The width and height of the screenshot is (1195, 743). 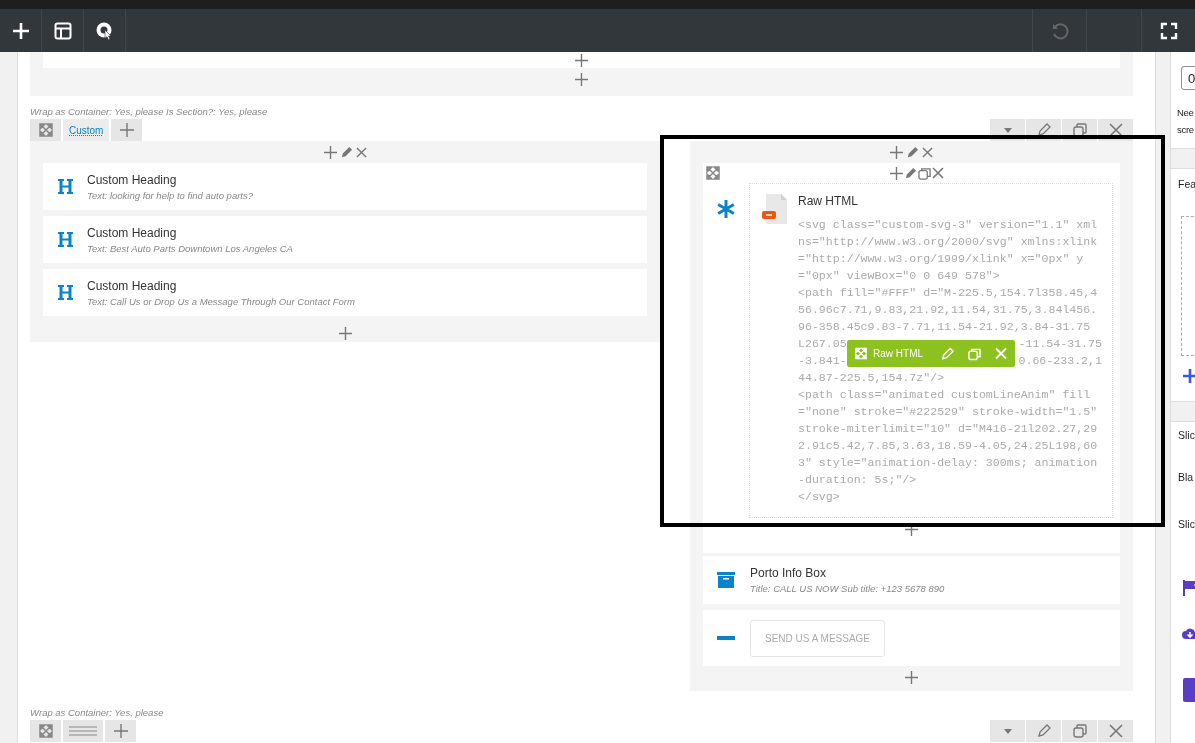 I want to click on panel-heading: Slic, so click(x=1186, y=435).